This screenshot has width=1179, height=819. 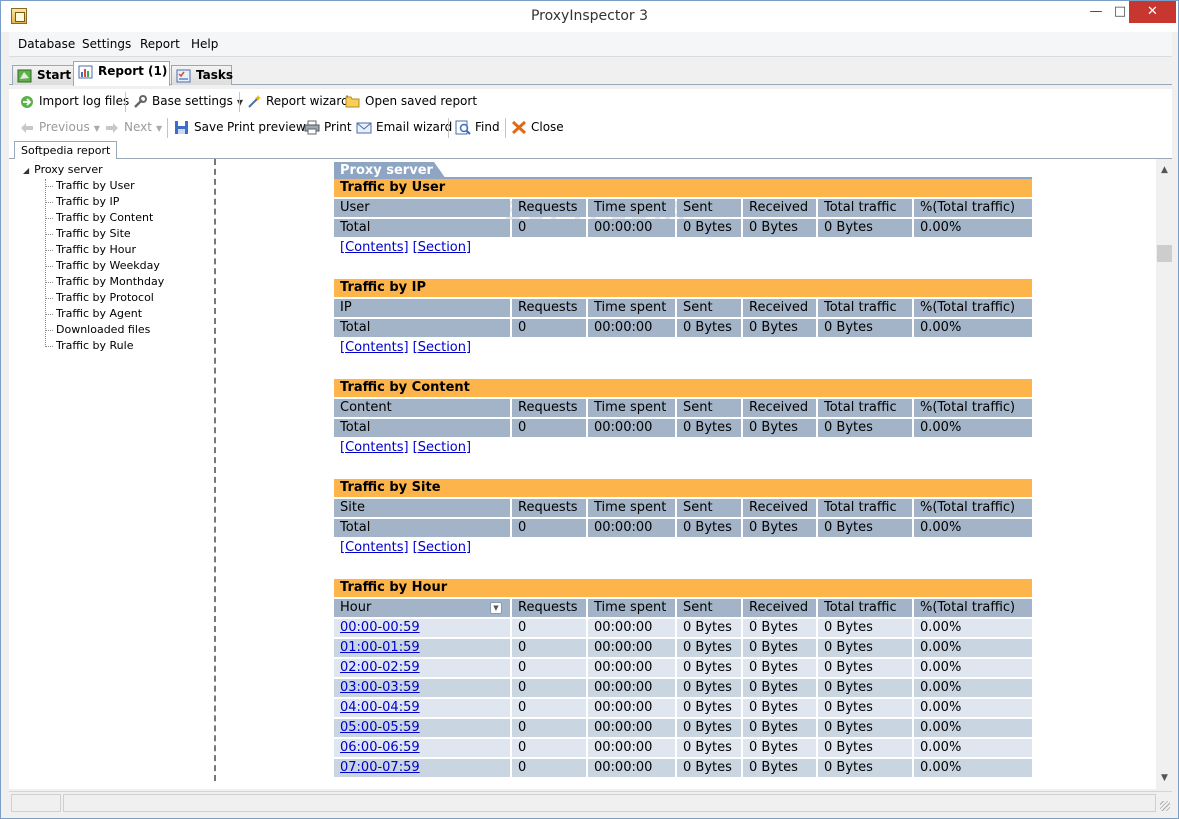 I want to click on hour-link: 03:00-03:59, so click(x=422, y=688).